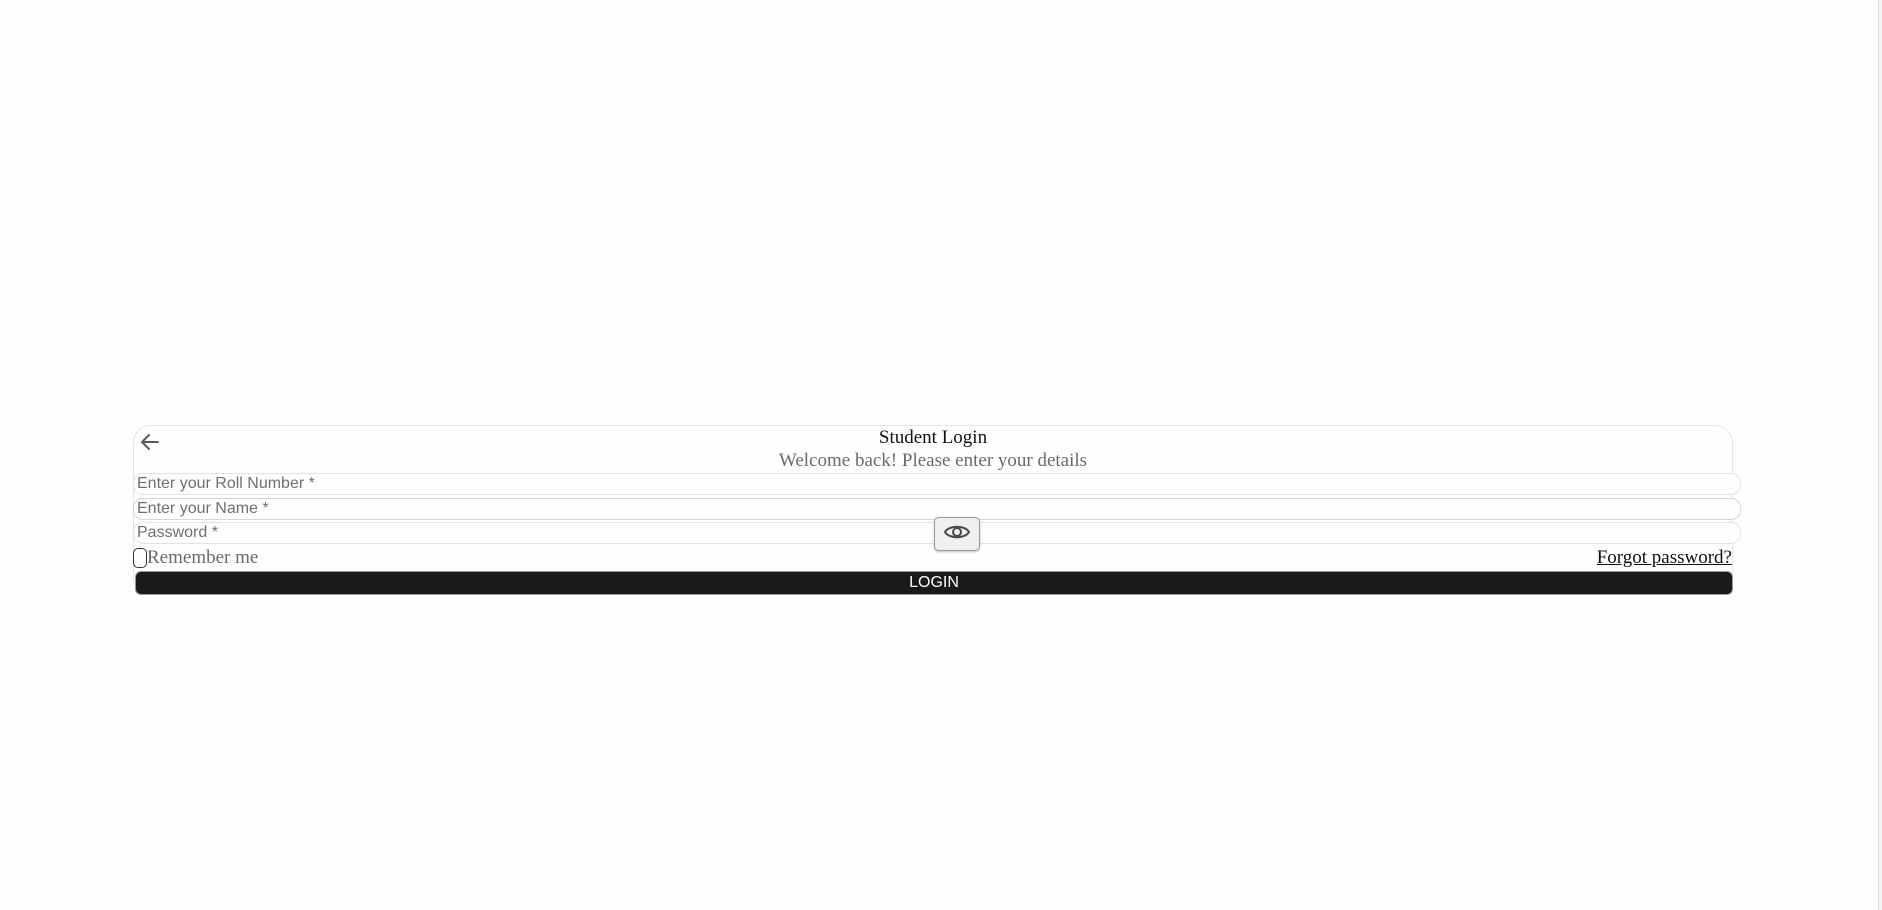 This screenshot has height=910, width=1882. What do you see at coordinates (933, 460) in the screenshot?
I see `page-subtitle: Welcome back! Please enter your details` at bounding box center [933, 460].